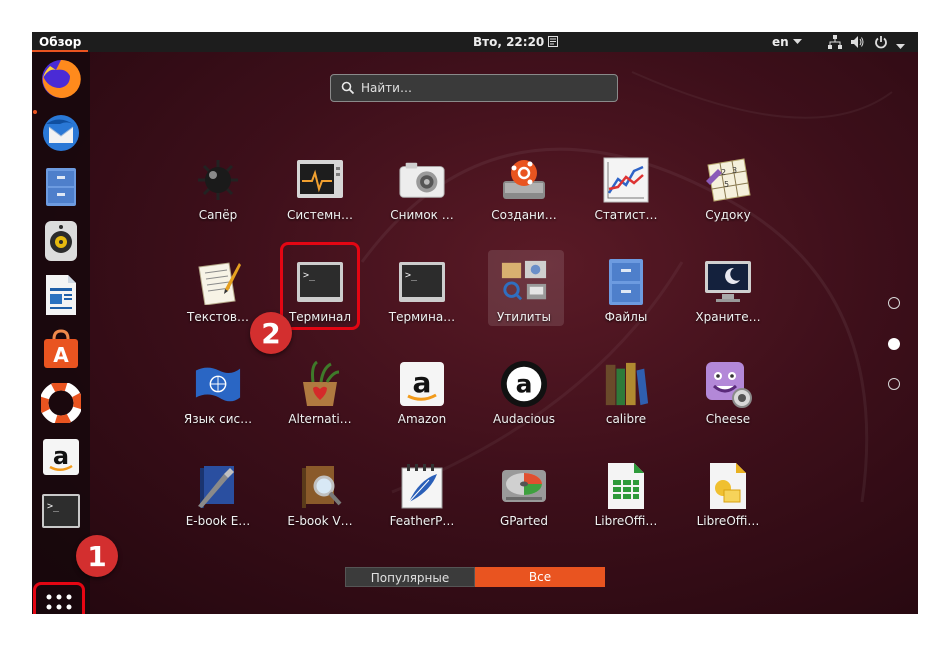 Image resolution: width=950 pixels, height=646 pixels. I want to click on system-menu-chevron-icon, so click(900, 47).